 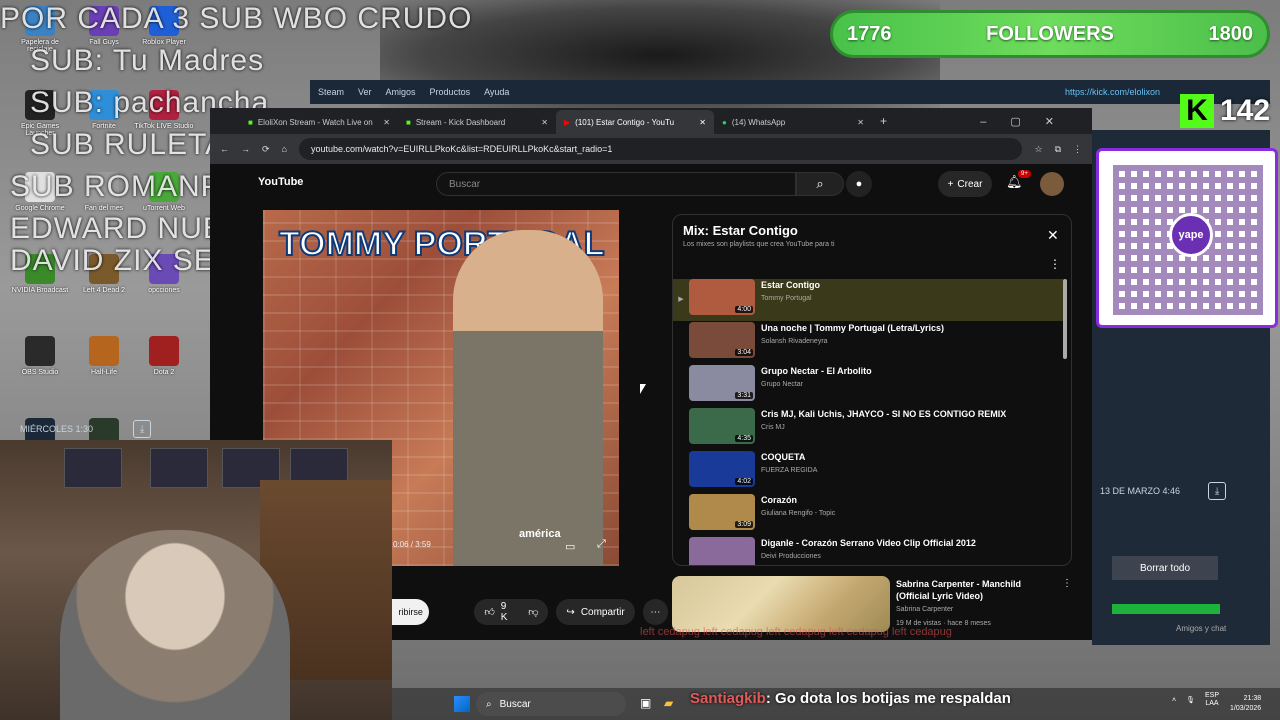 What do you see at coordinates (1174, 700) in the screenshot?
I see `tray-chevron-icon: ˄` at bounding box center [1174, 700].